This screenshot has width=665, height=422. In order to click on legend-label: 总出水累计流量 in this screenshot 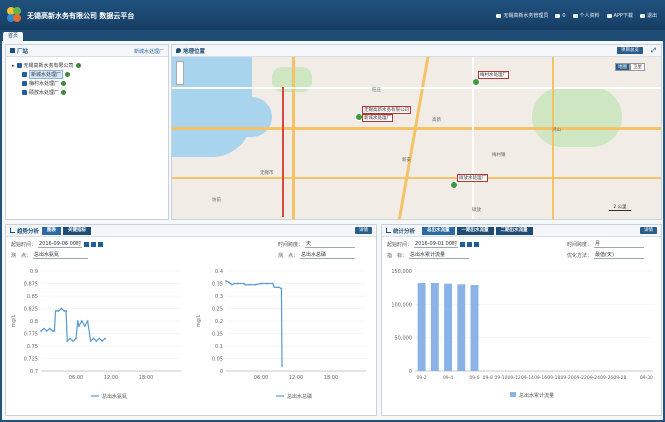, I will do `click(536, 395)`.